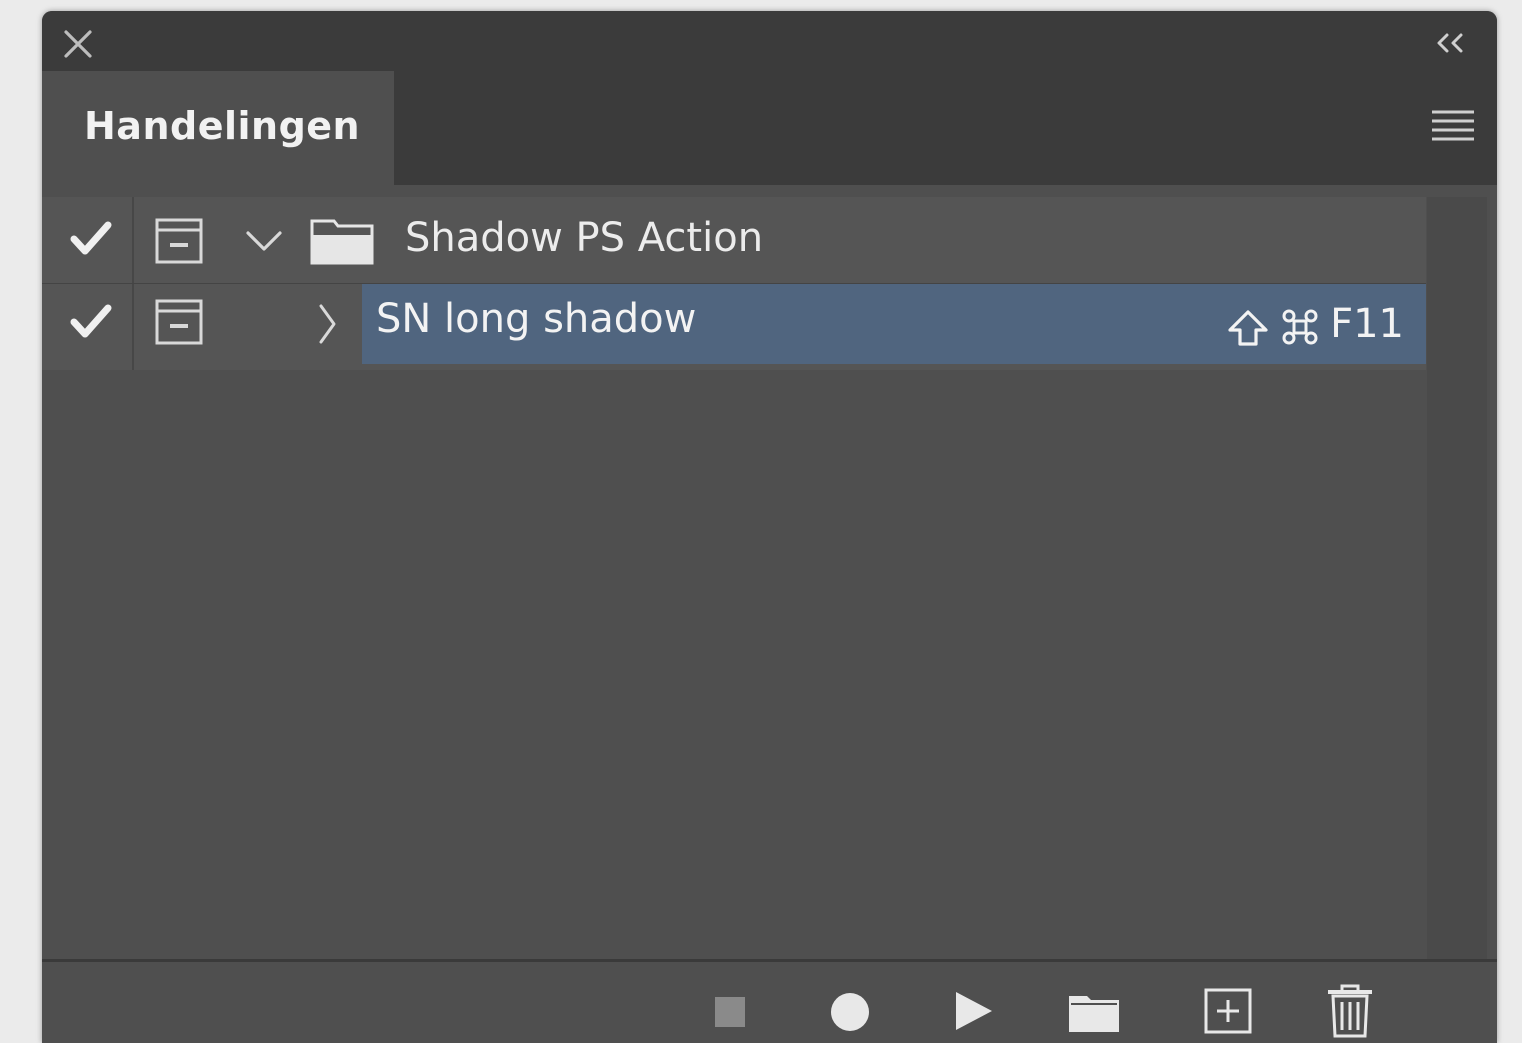 The width and height of the screenshot is (1522, 1043). What do you see at coordinates (769, 39) in the screenshot?
I see `panel-titlebar` at bounding box center [769, 39].